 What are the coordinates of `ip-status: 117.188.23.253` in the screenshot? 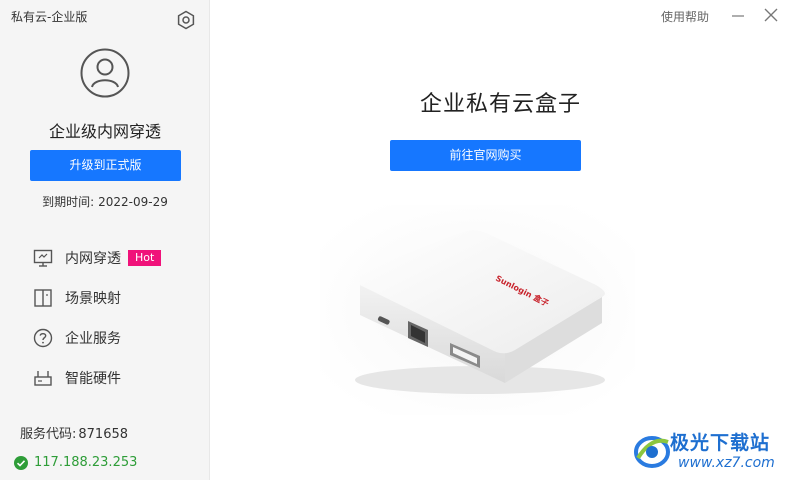 It's located at (75, 462).